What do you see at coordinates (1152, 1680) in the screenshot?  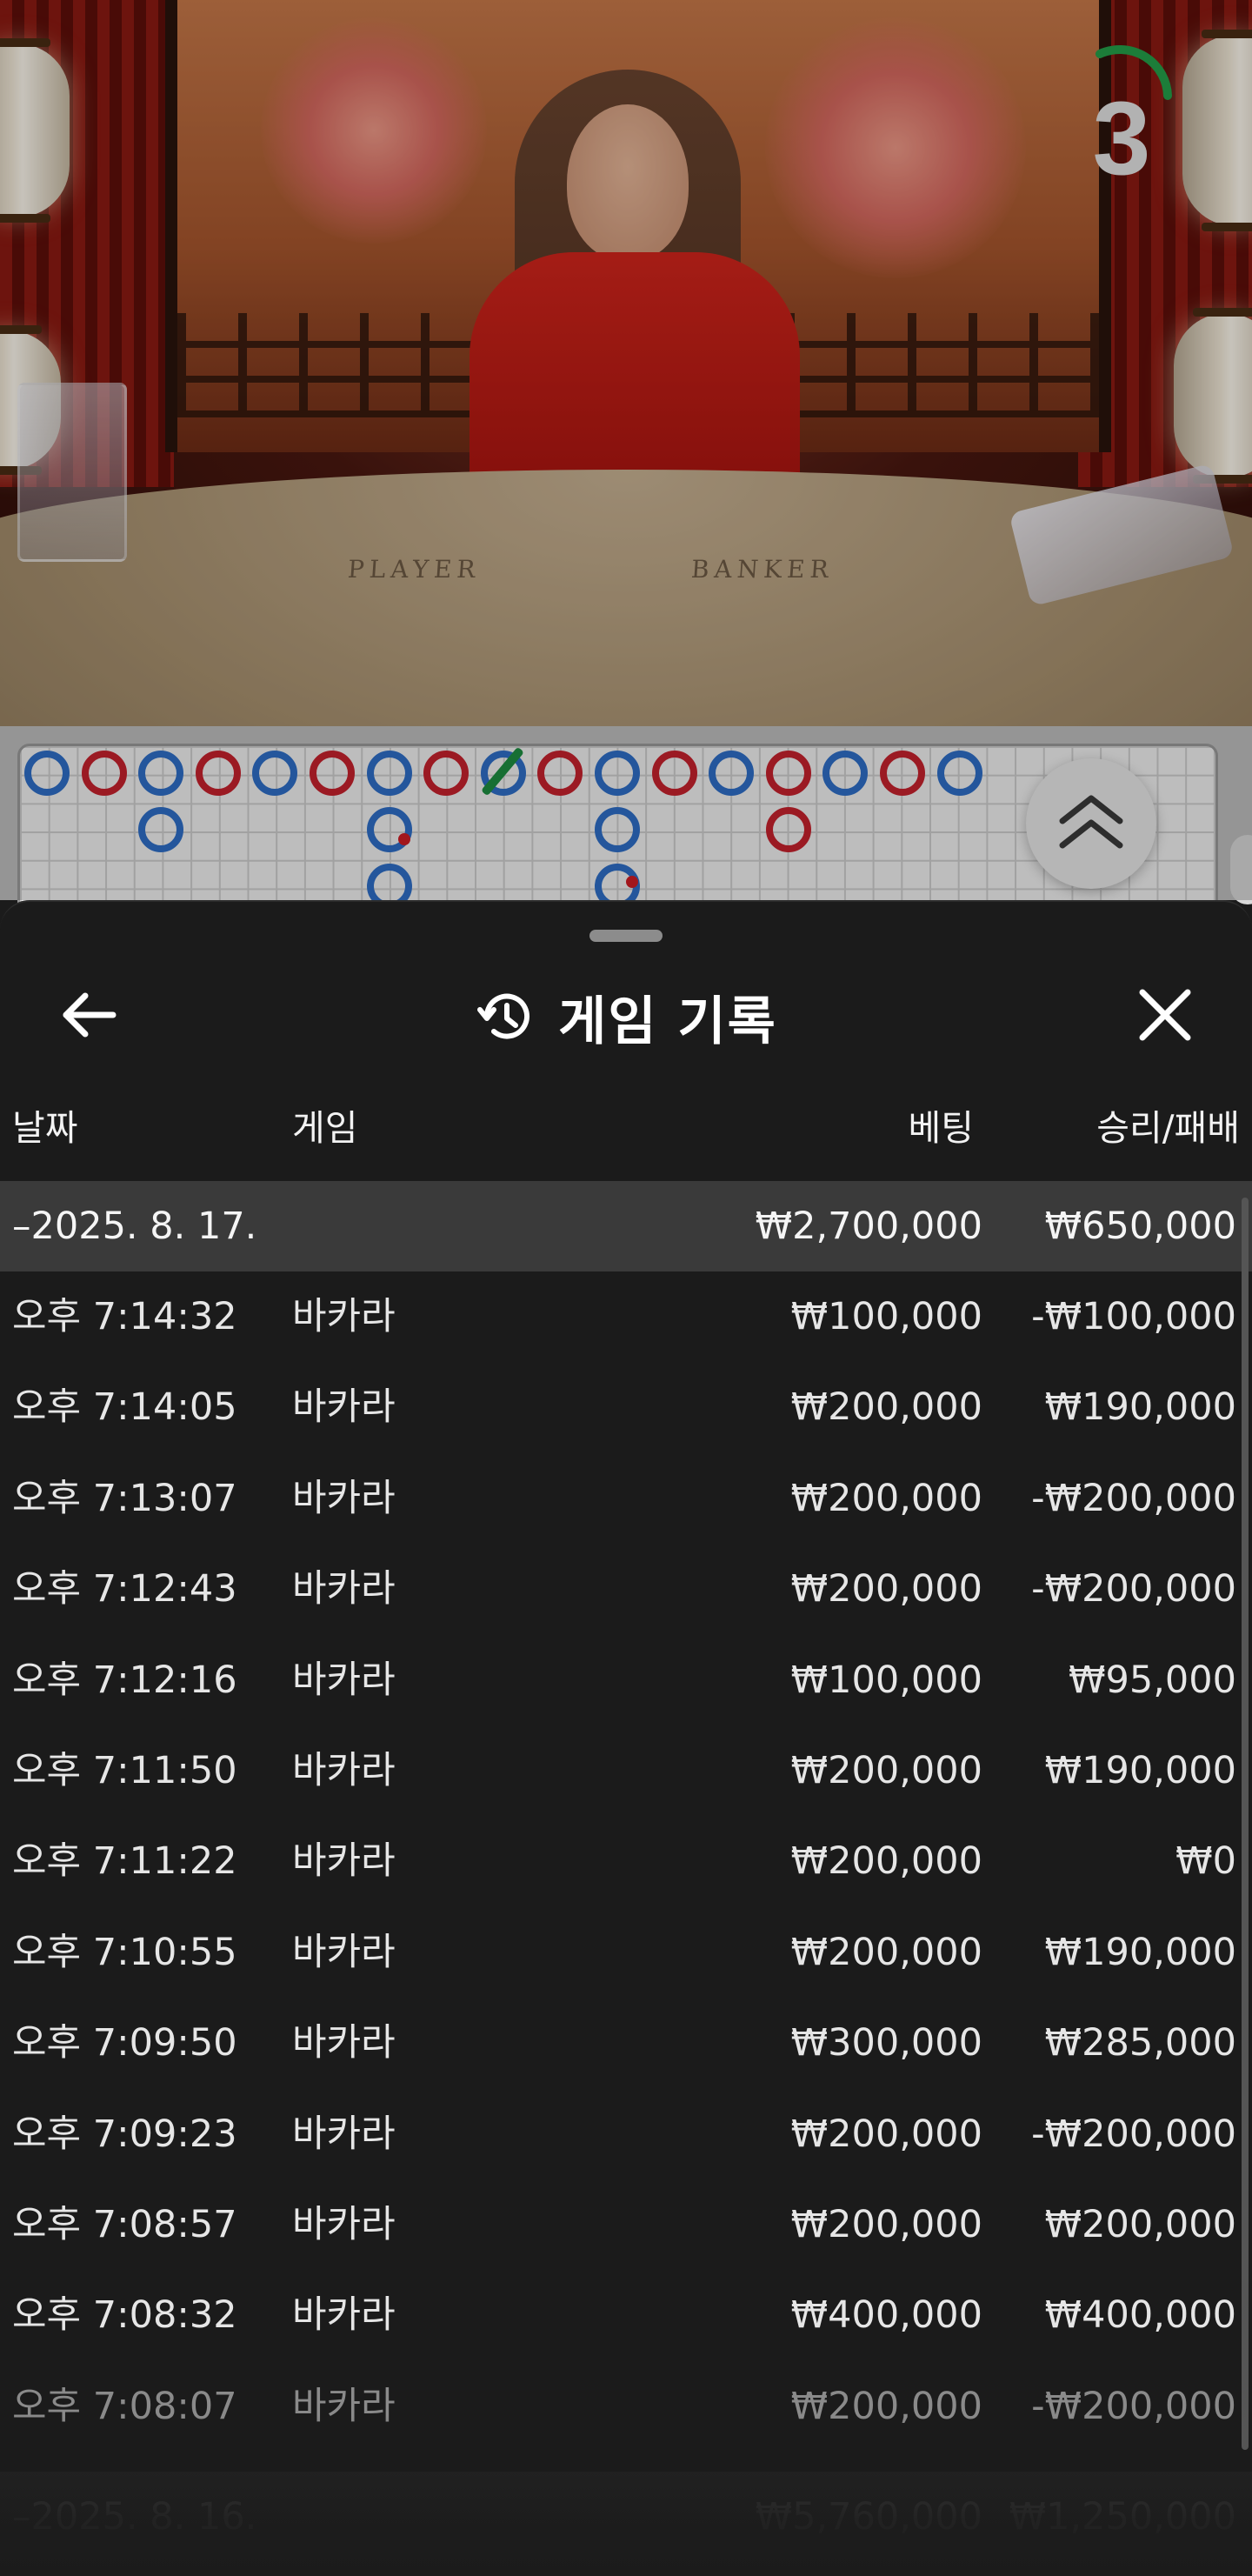 I see `row-result: ₩95,000` at bounding box center [1152, 1680].